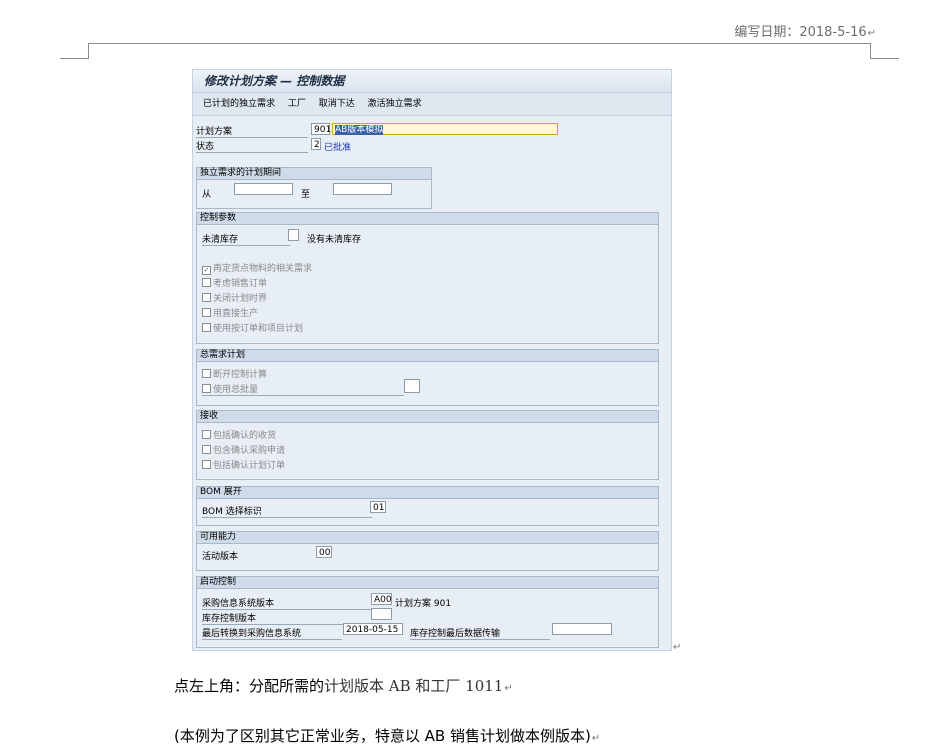  What do you see at coordinates (427, 493) in the screenshot?
I see `bom-title: BOM 展开` at bounding box center [427, 493].